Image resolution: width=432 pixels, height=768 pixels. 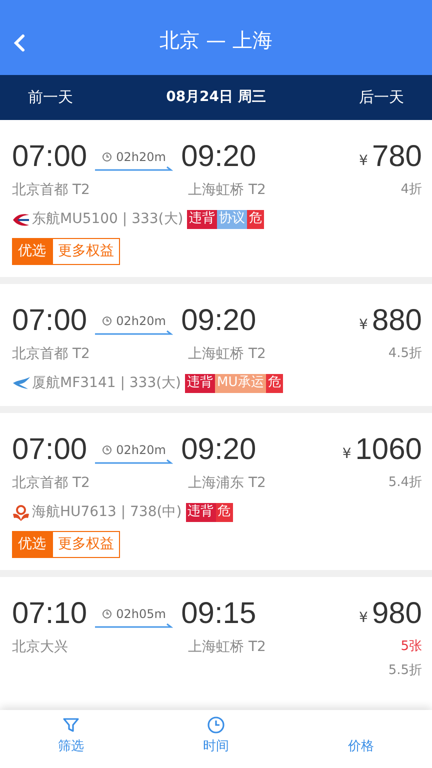 I want to click on ticket-price: 780, so click(x=397, y=157).